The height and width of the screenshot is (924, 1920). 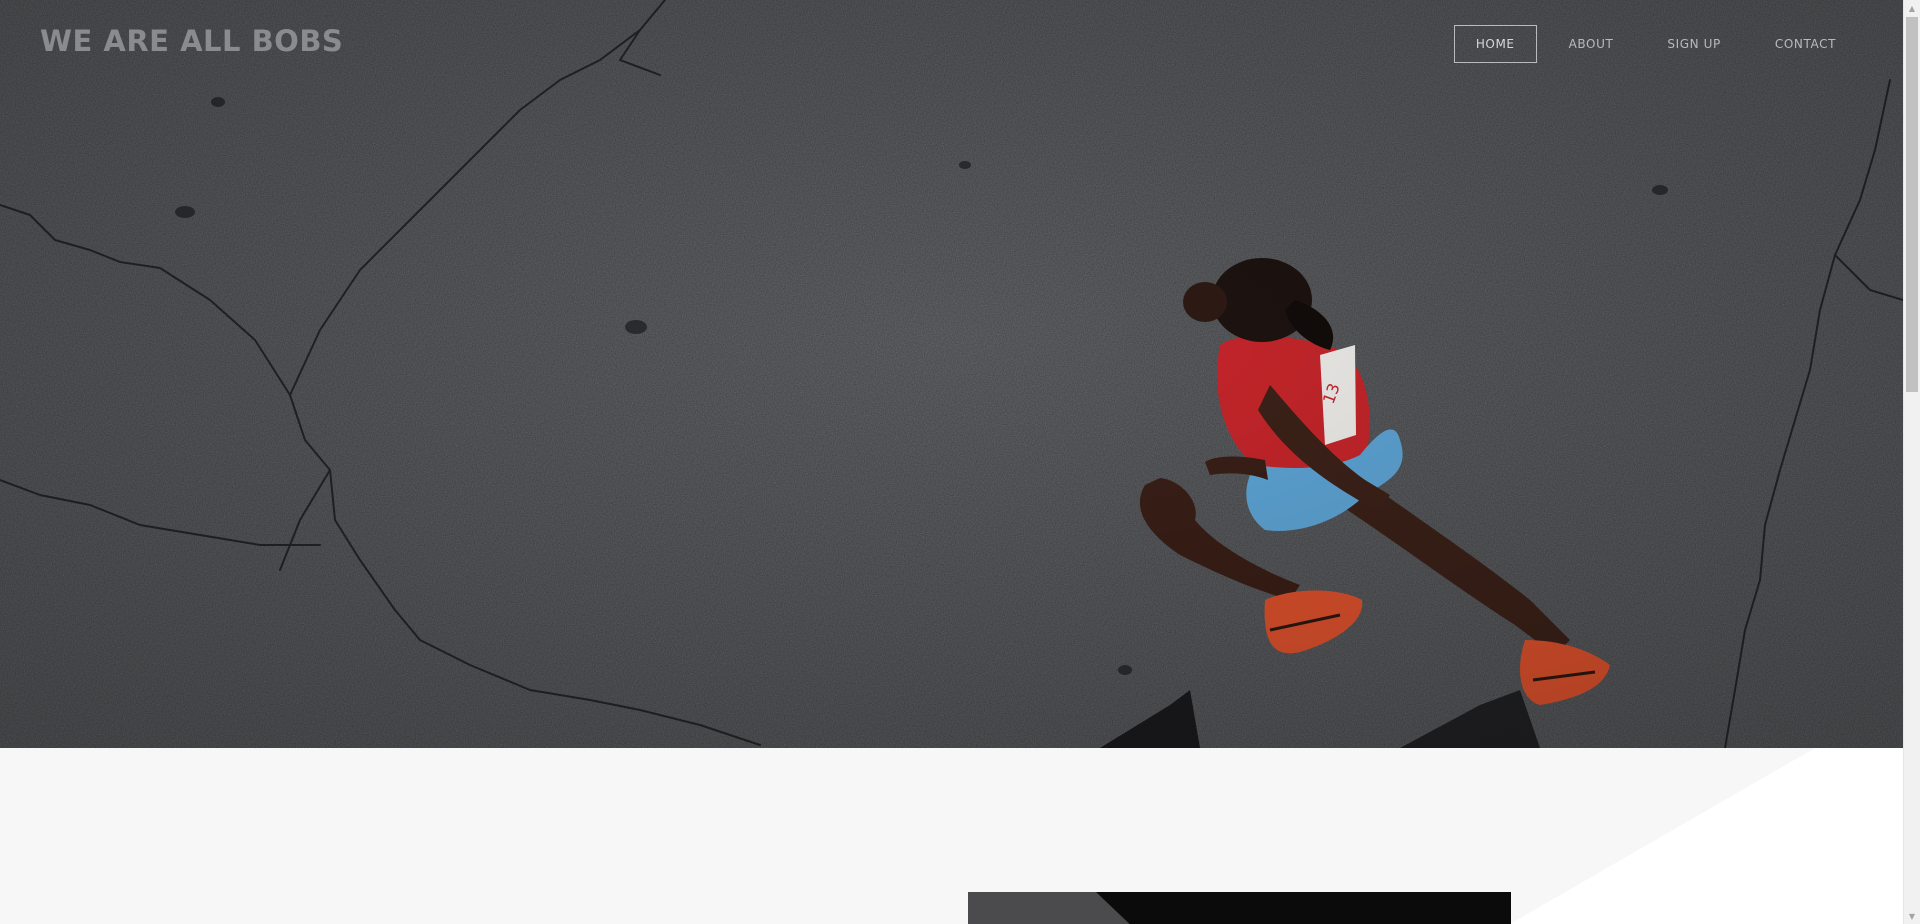 What do you see at coordinates (1912, 204) in the screenshot?
I see `scrollbar-thumb` at bounding box center [1912, 204].